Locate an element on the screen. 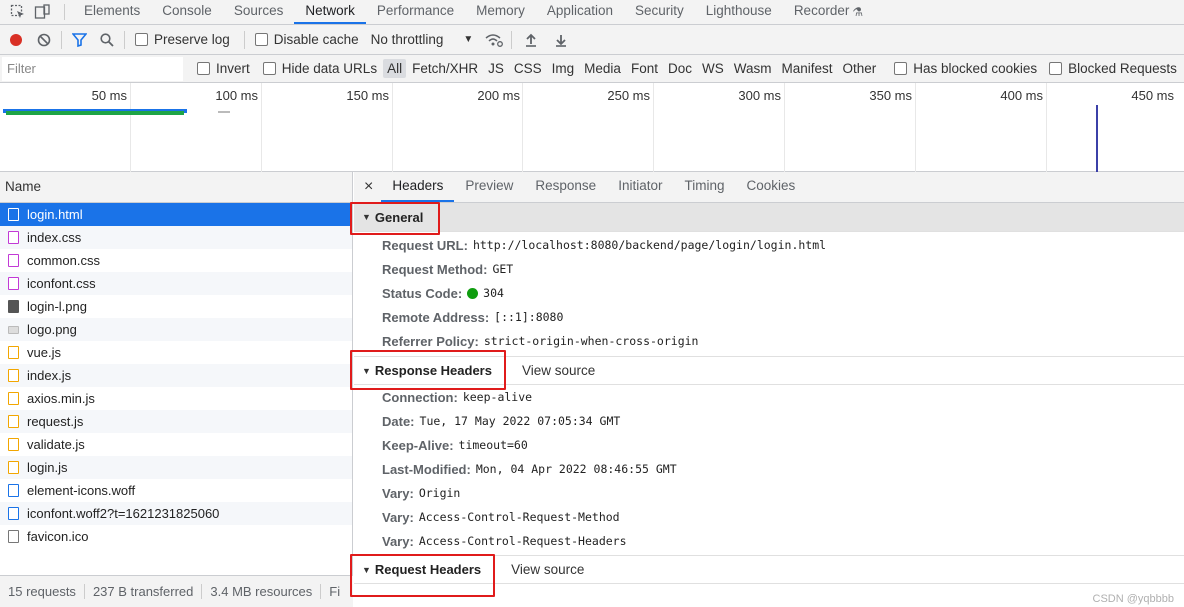  timeline-label: 50 ms is located at coordinates (109, 95).